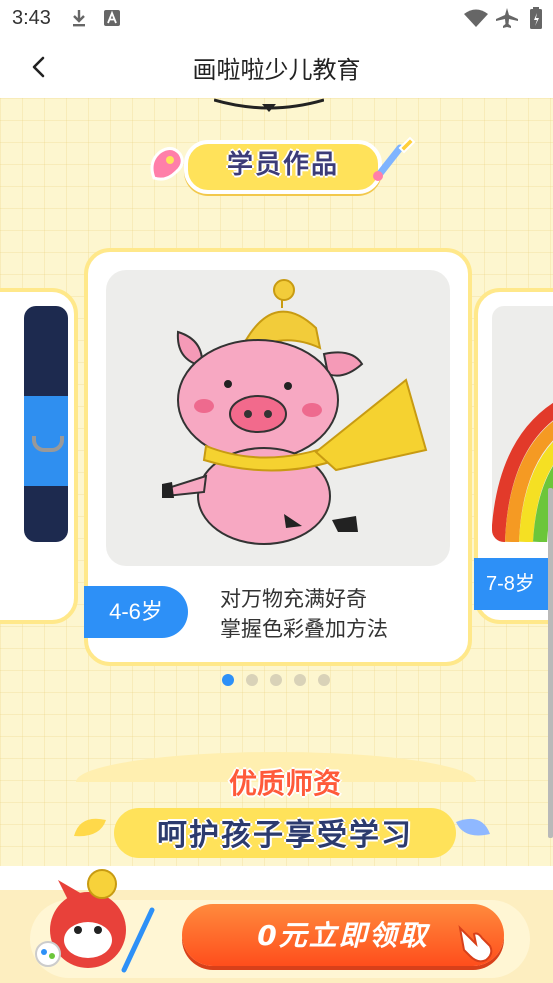 The image size is (553, 983). I want to click on claim-free-button: 0元立即领取, so click(343, 935).